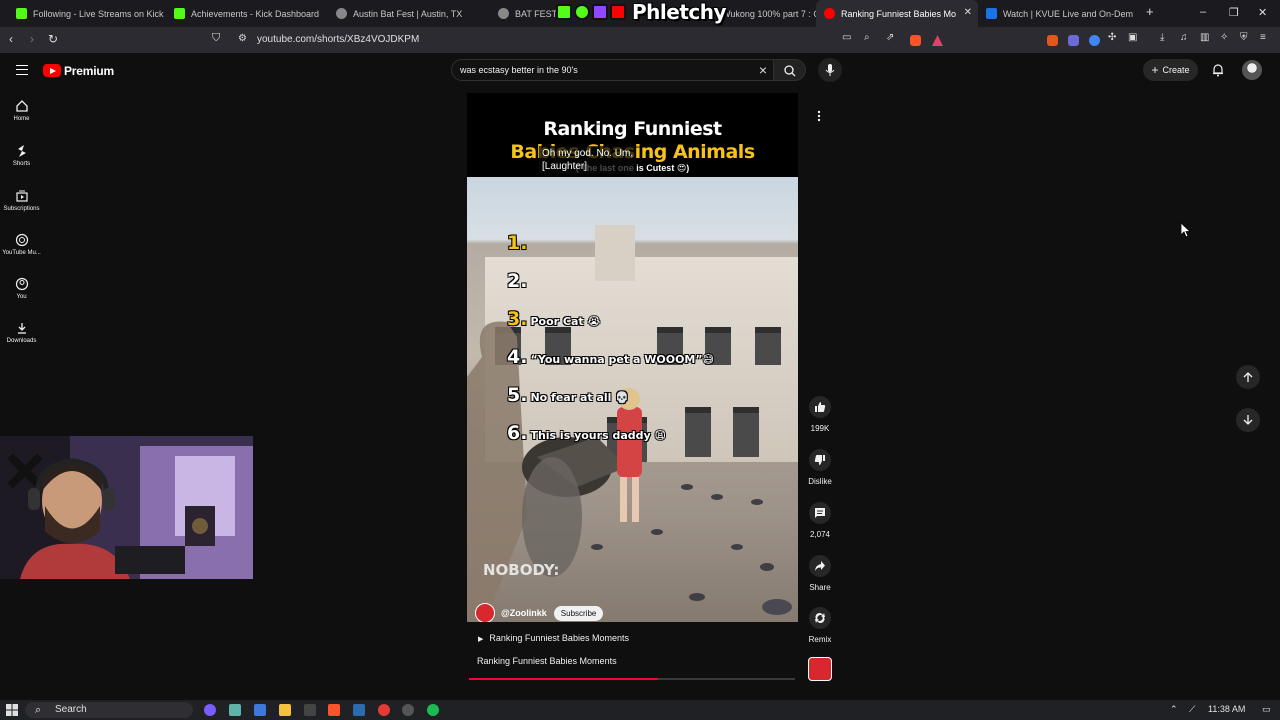 This screenshot has height=720, width=1280. Describe the element at coordinates (109, 710) in the screenshot. I see `taskbar-search-box: ⌕ Search` at that location.